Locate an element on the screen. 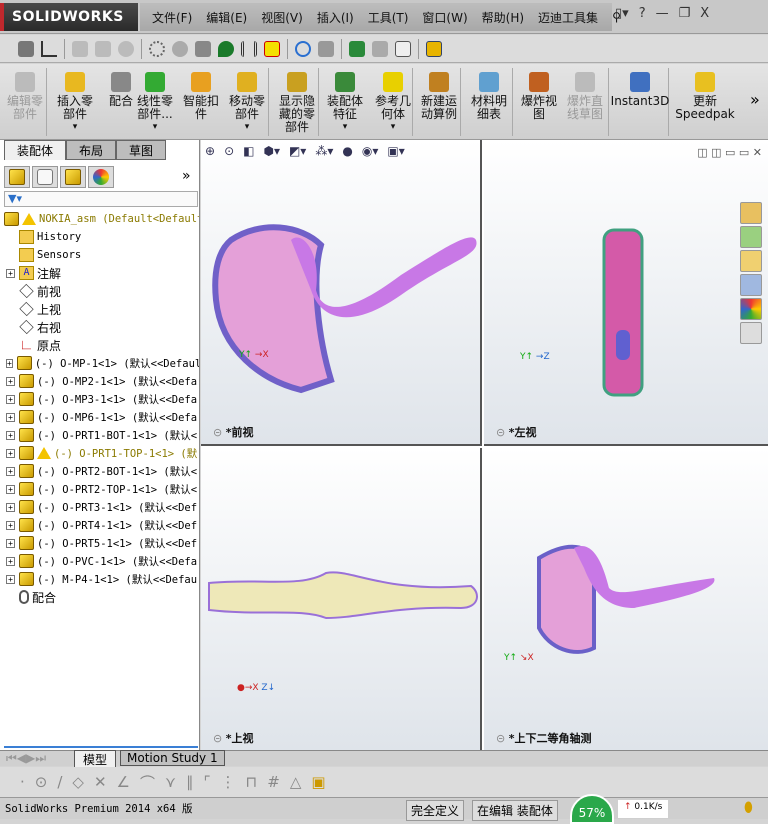  tree-item: + A 注解 is located at coordinates (99, 273).